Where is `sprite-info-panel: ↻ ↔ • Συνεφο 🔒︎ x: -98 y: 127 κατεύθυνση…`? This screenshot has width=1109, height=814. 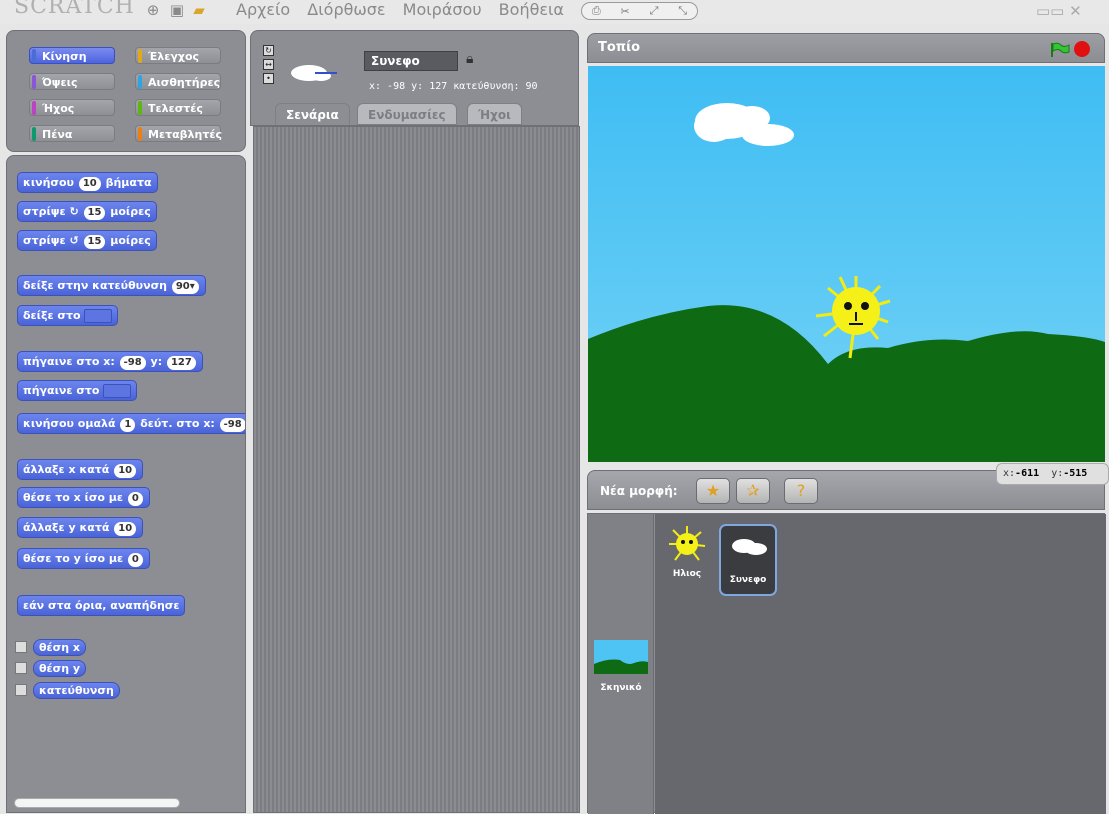
sprite-info-panel: ↻ ↔ • Συνεφο 🔒︎ x: -98 y: 127 κατεύθυνση… is located at coordinates (414, 78).